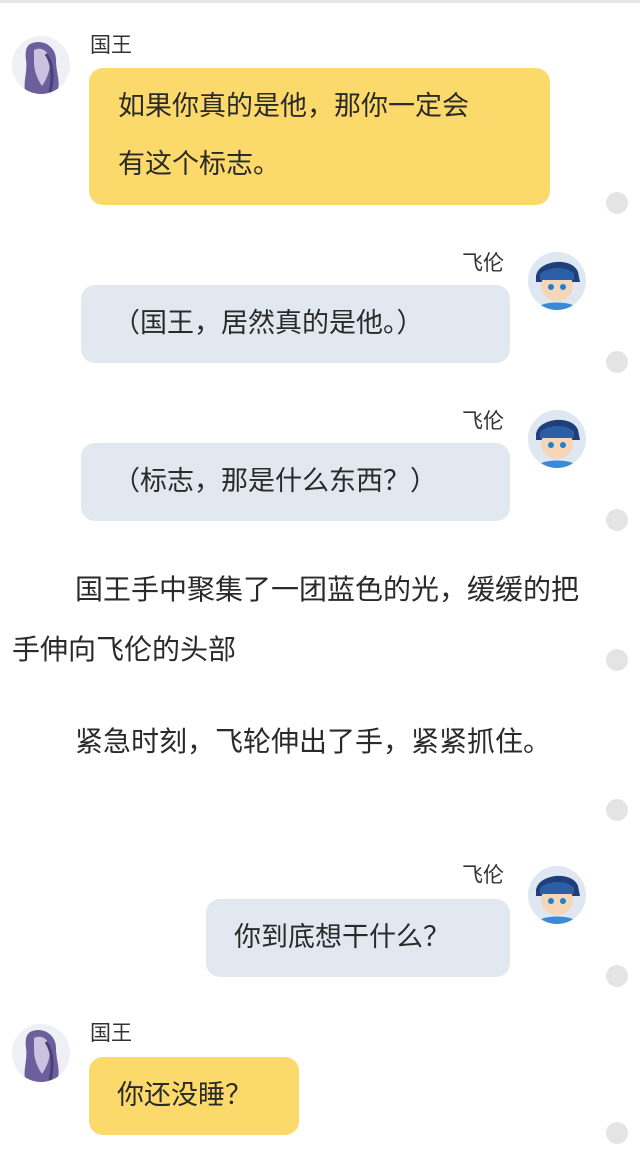 The width and height of the screenshot is (640, 1172). Describe the element at coordinates (293, 106) in the screenshot. I see `message-text-line: 如果你真的是他，那你一定会` at that location.